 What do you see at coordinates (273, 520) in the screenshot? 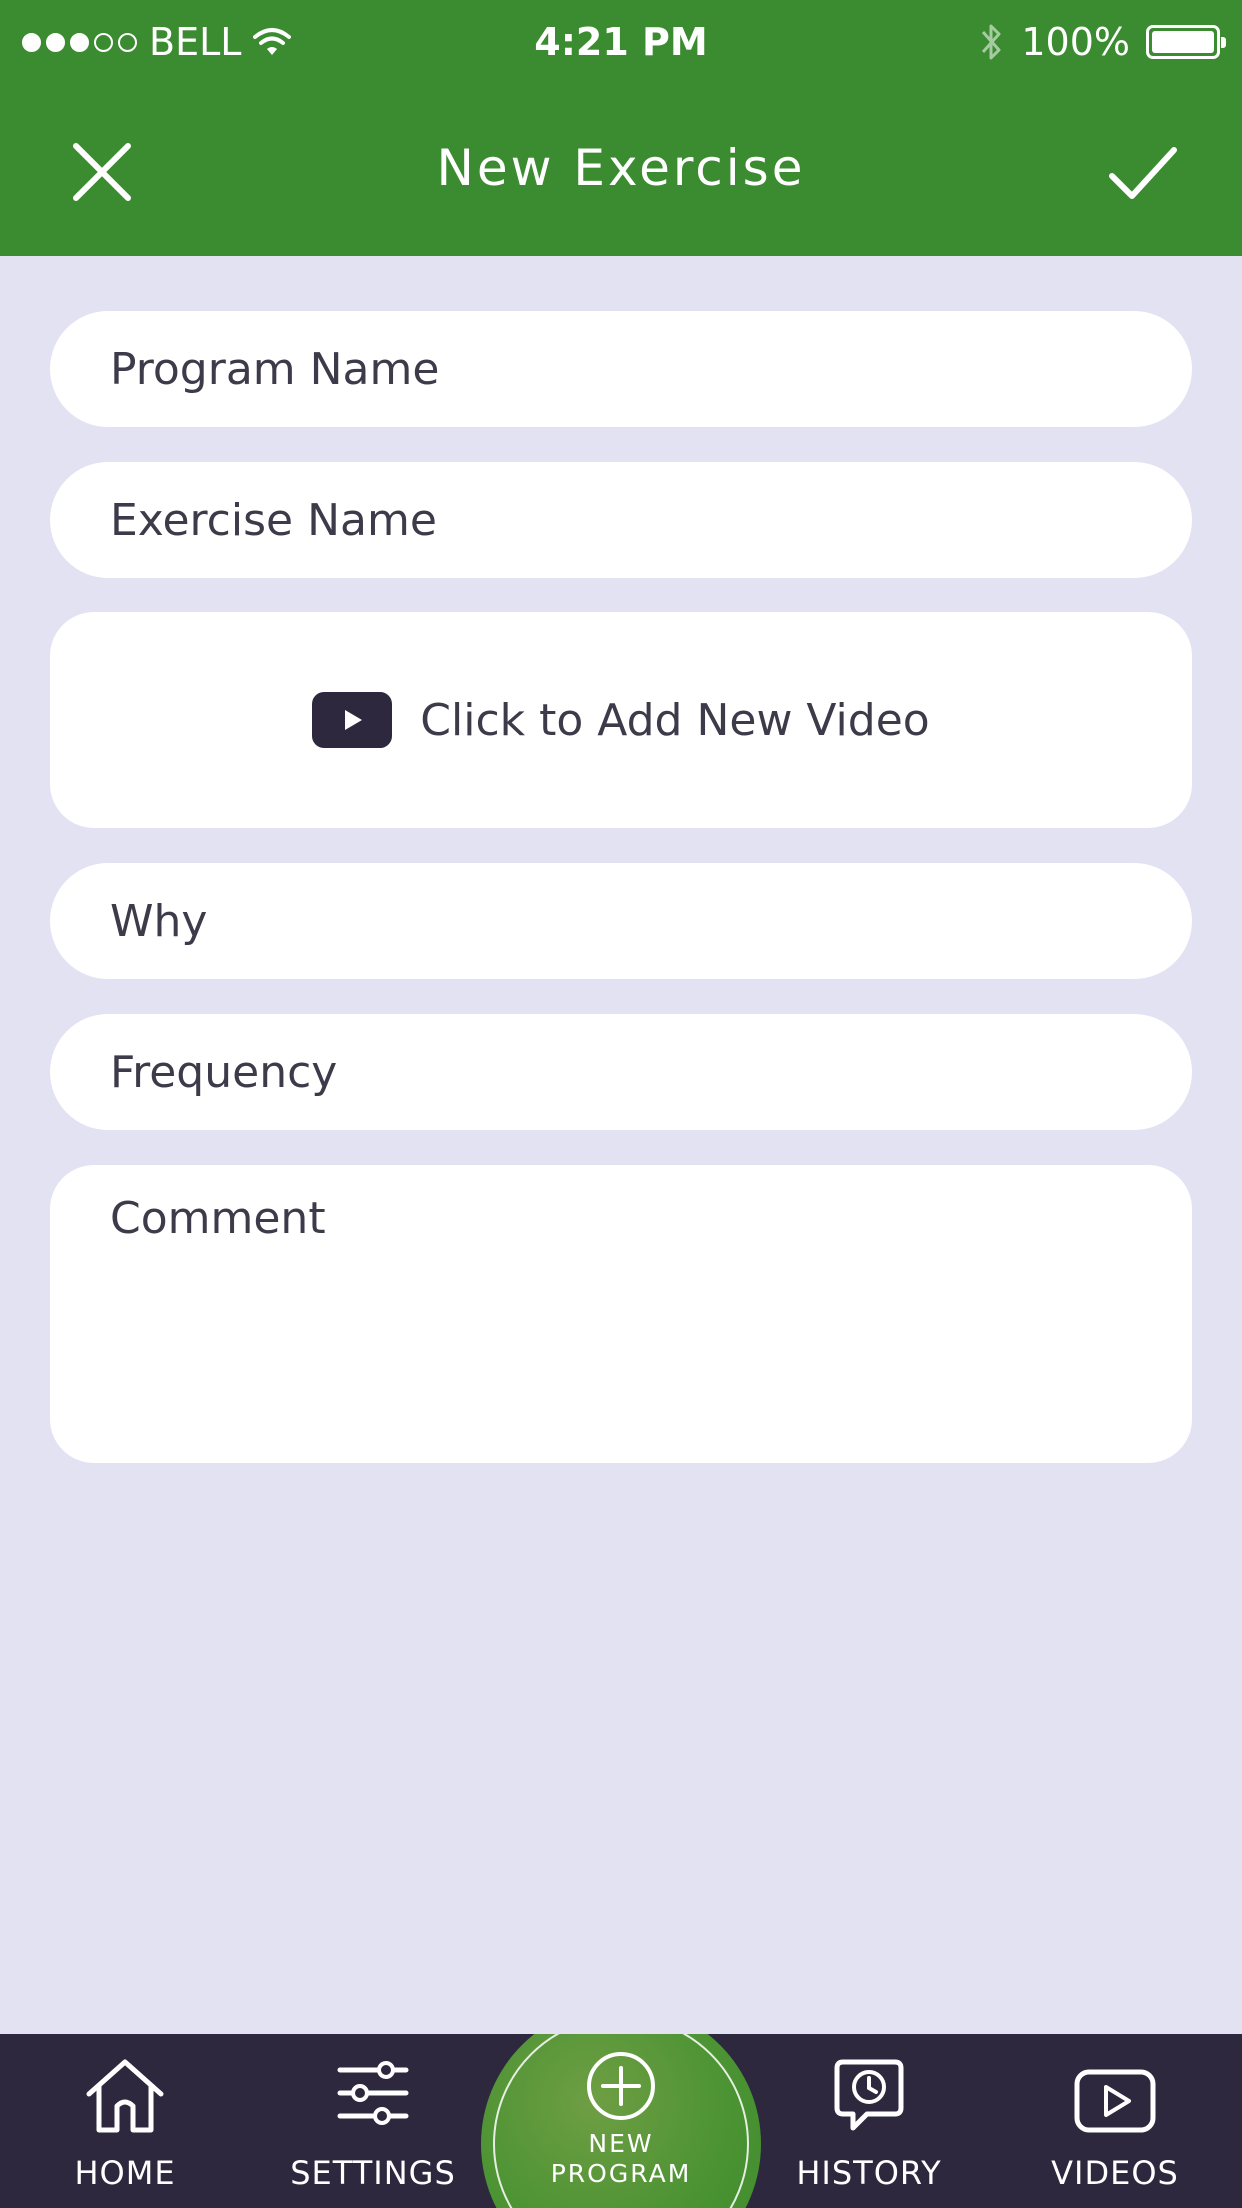
I see `exercise-name-placeholder: Exercise Name` at bounding box center [273, 520].